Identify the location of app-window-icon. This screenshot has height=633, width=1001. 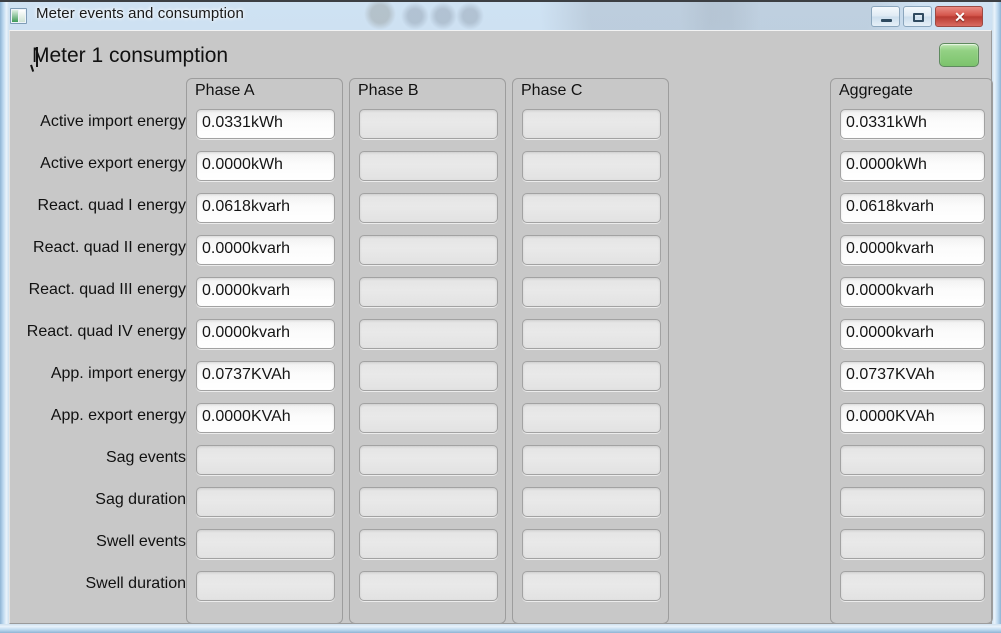
(18, 16).